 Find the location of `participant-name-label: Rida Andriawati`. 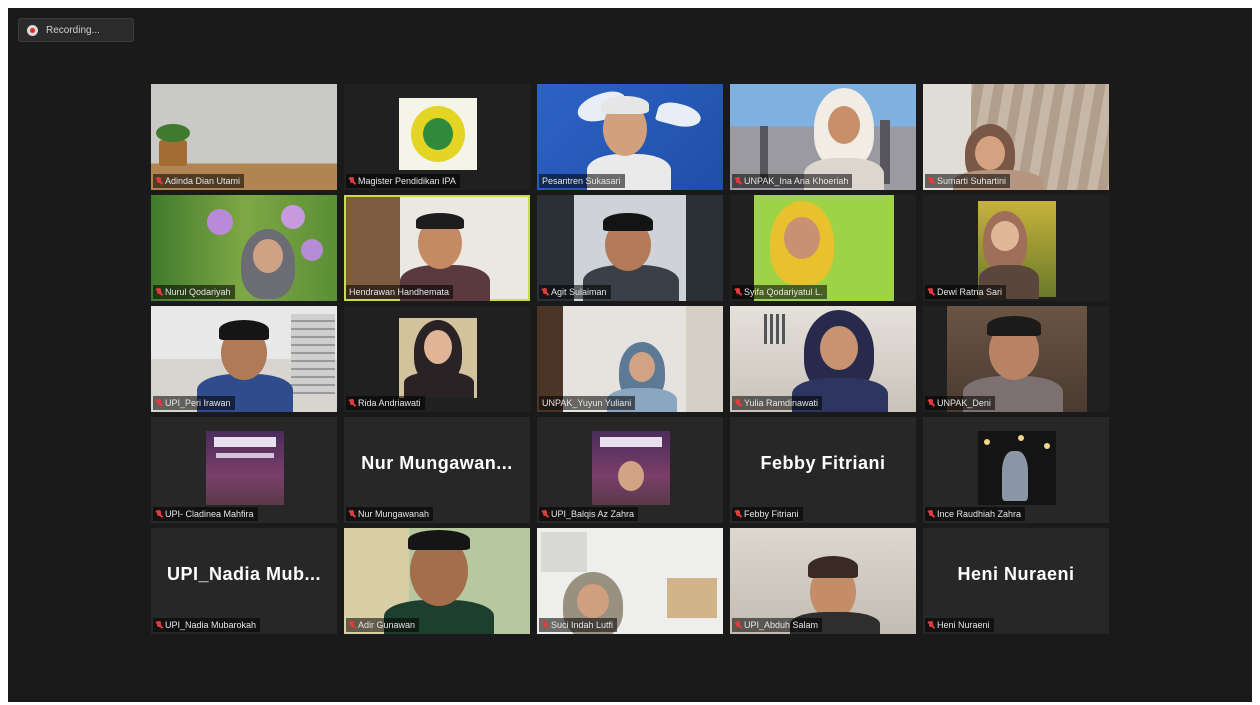

participant-name-label: Rida Andriawati is located at coordinates (385, 403).